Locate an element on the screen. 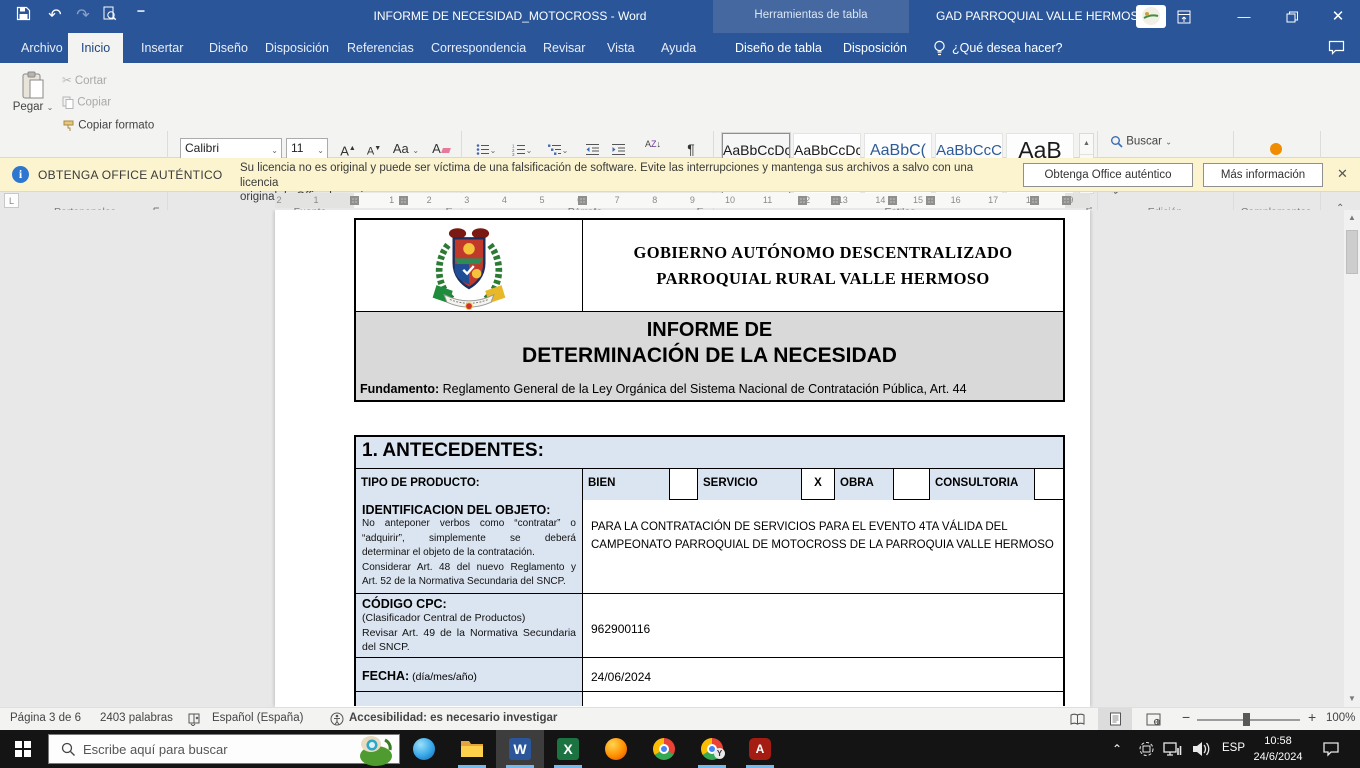  tipo-servicio: SERVICIO is located at coordinates (750, 484).